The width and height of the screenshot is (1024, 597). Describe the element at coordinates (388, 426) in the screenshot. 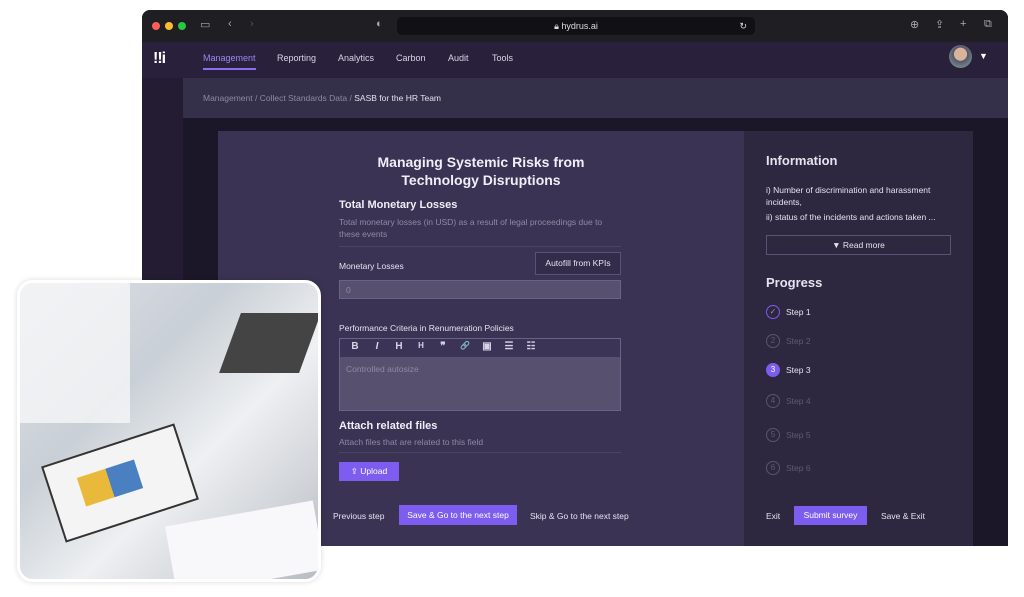

I see `attach-title: Attach related files` at that location.